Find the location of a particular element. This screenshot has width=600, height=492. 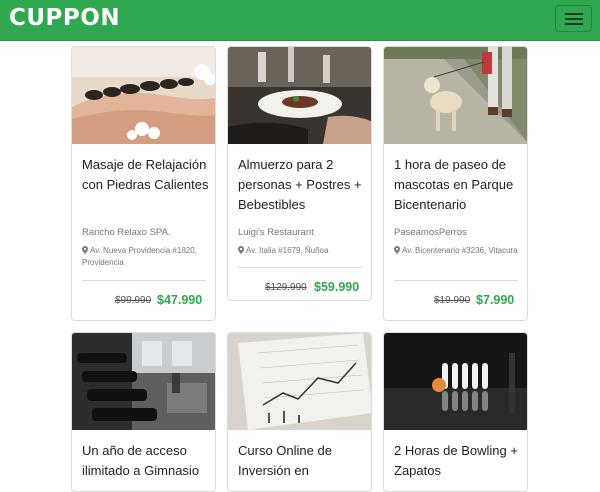

restaurant-dish-photo is located at coordinates (299, 95).